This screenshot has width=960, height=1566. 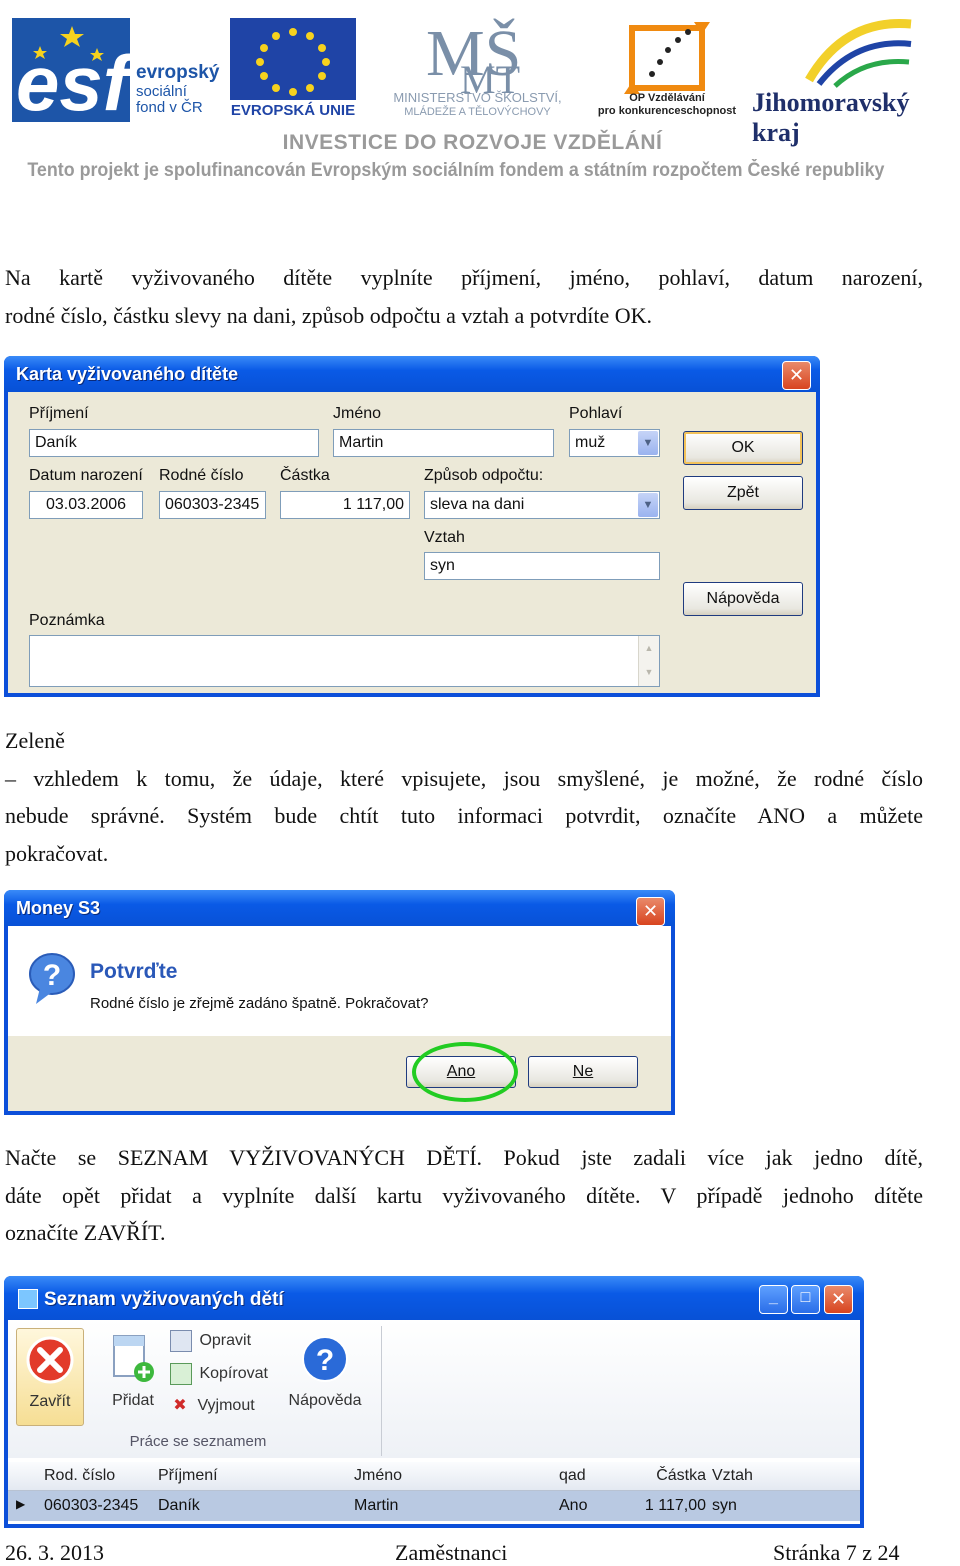 I want to click on cell-castka: 1 117,00, so click(x=675, y=1505).